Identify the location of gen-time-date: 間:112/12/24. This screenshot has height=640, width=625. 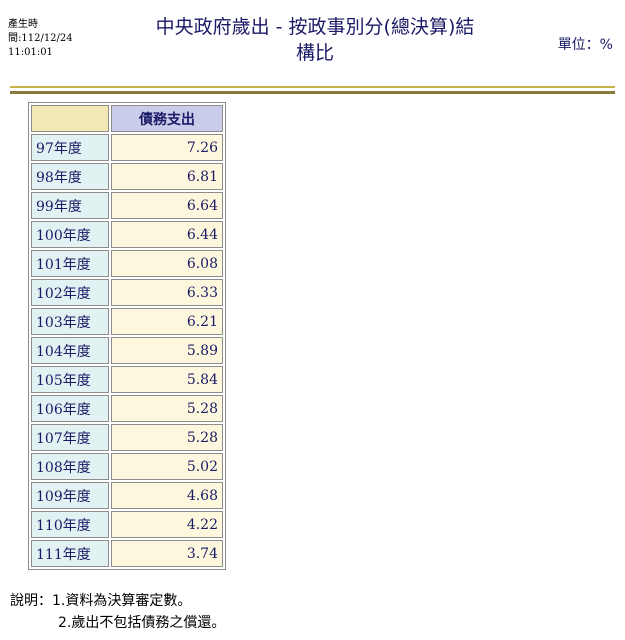
(40, 38).